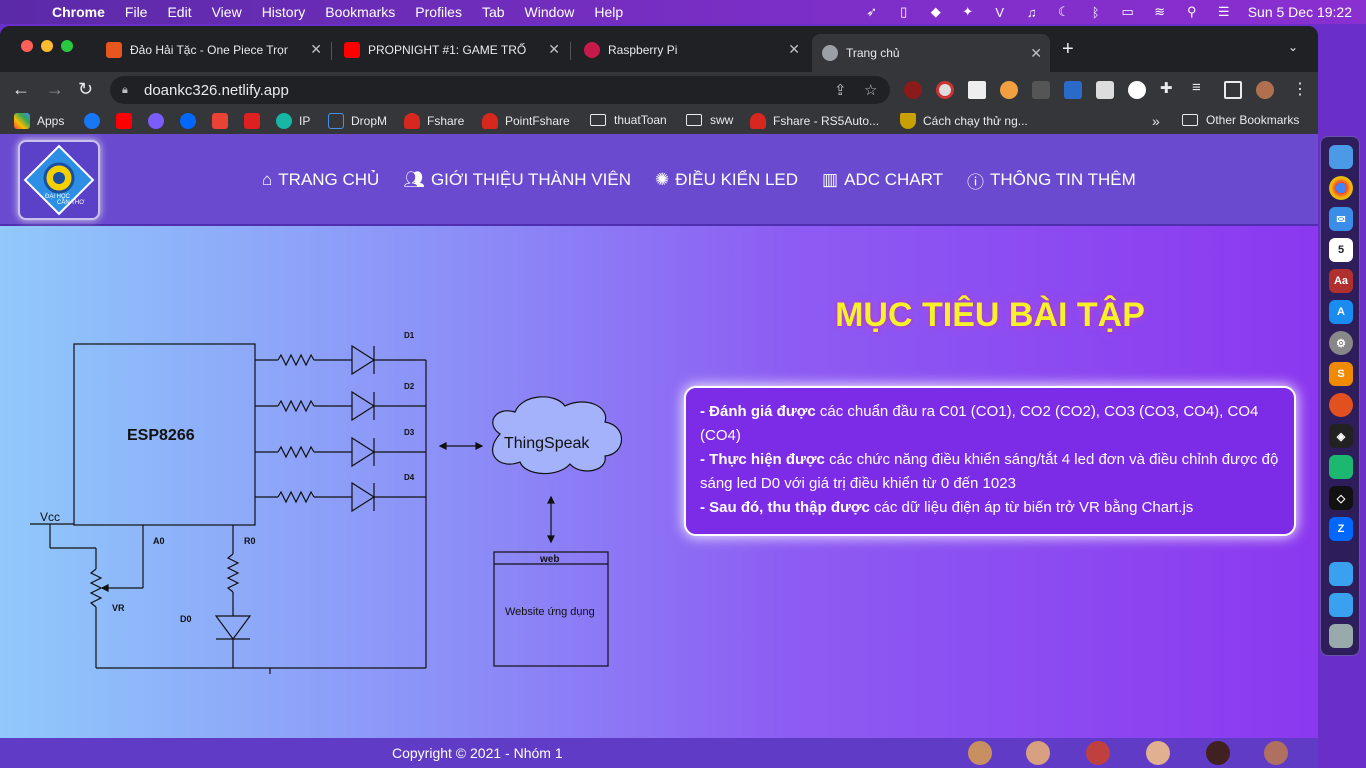  I want to click on tab-propnight: PROPNIGHT #1: GAME TRỐN TÌM ✕, so click(451, 49).